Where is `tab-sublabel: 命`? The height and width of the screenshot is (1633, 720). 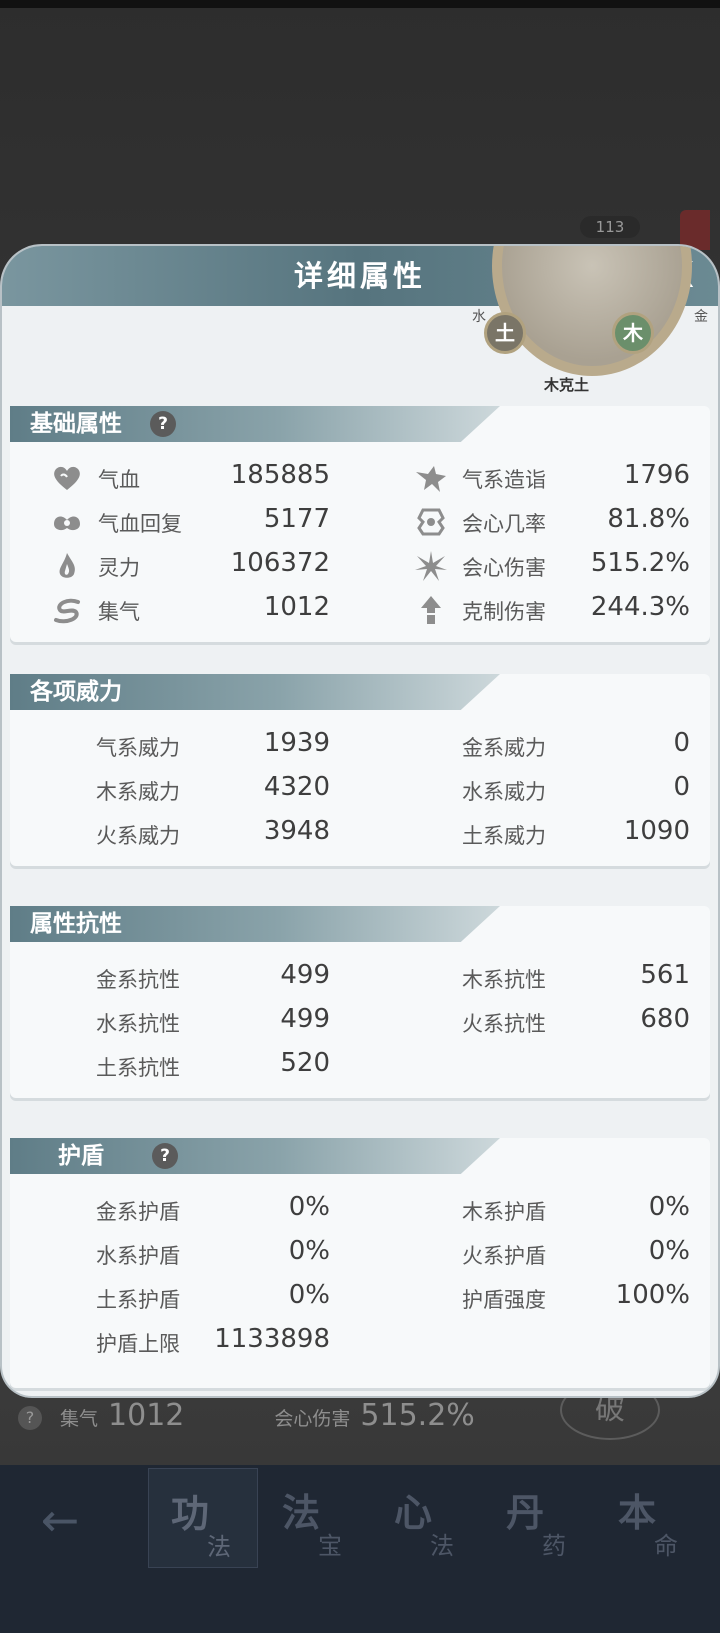
tab-sublabel: 命 is located at coordinates (666, 1546).